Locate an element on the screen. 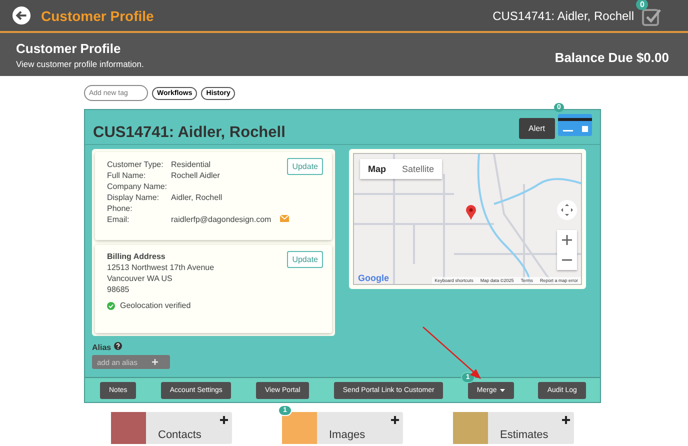 Image resolution: width=688 pixels, height=446 pixels. field-value: Residential is located at coordinates (191, 164).